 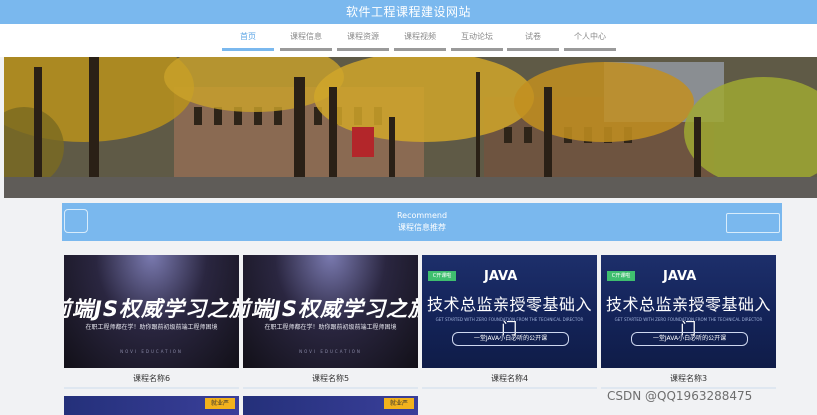 I want to click on watermark: CSDN @QQ1963288475, so click(x=680, y=396).